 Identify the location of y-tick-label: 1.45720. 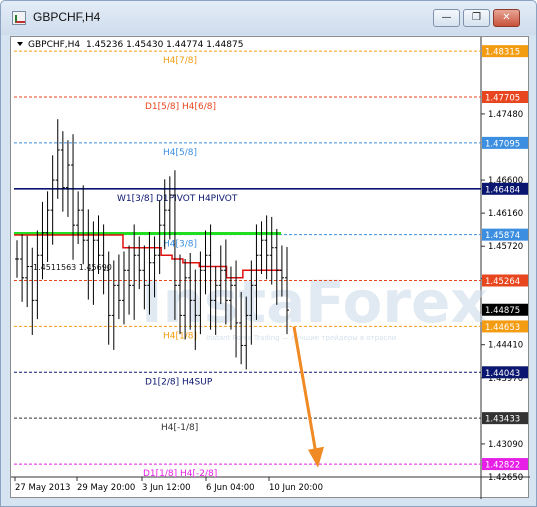
(505, 247).